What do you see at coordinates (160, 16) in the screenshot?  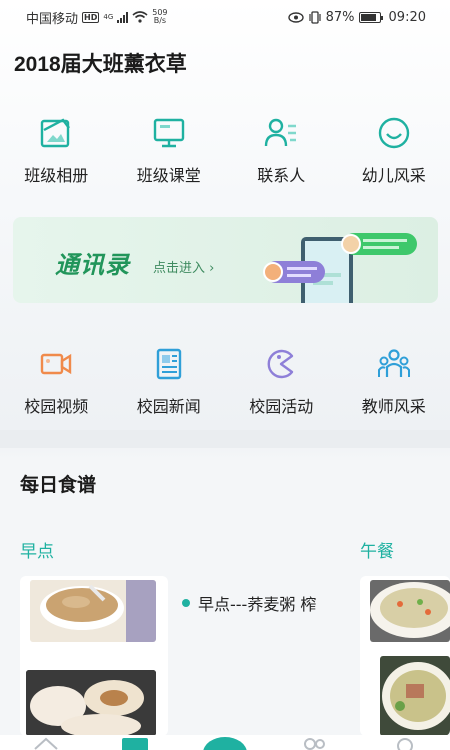 I see `net-speed: 509 B/s` at bounding box center [160, 16].